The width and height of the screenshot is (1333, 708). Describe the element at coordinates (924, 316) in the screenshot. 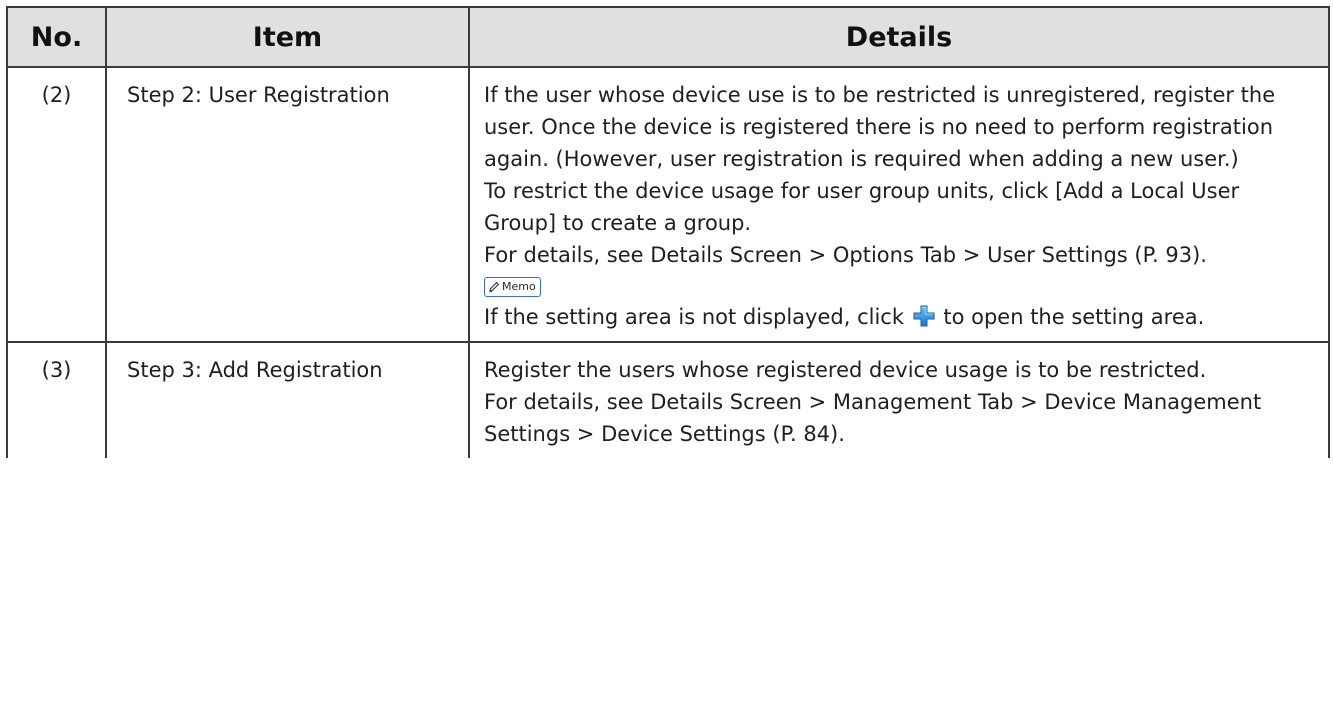

I see `plus-icon` at that location.